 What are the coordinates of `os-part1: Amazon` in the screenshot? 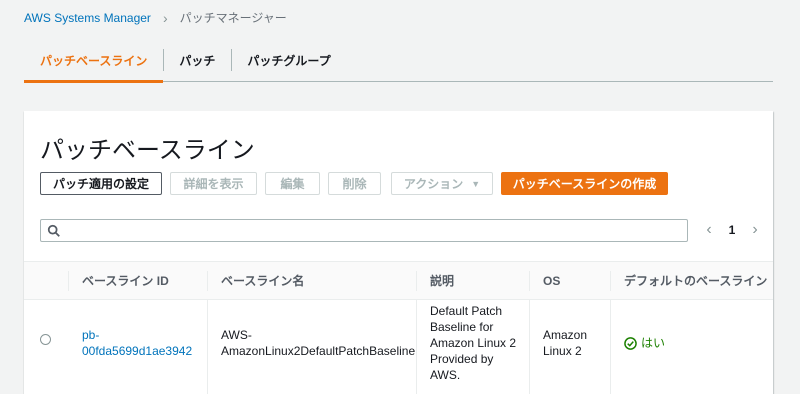 It's located at (565, 335).